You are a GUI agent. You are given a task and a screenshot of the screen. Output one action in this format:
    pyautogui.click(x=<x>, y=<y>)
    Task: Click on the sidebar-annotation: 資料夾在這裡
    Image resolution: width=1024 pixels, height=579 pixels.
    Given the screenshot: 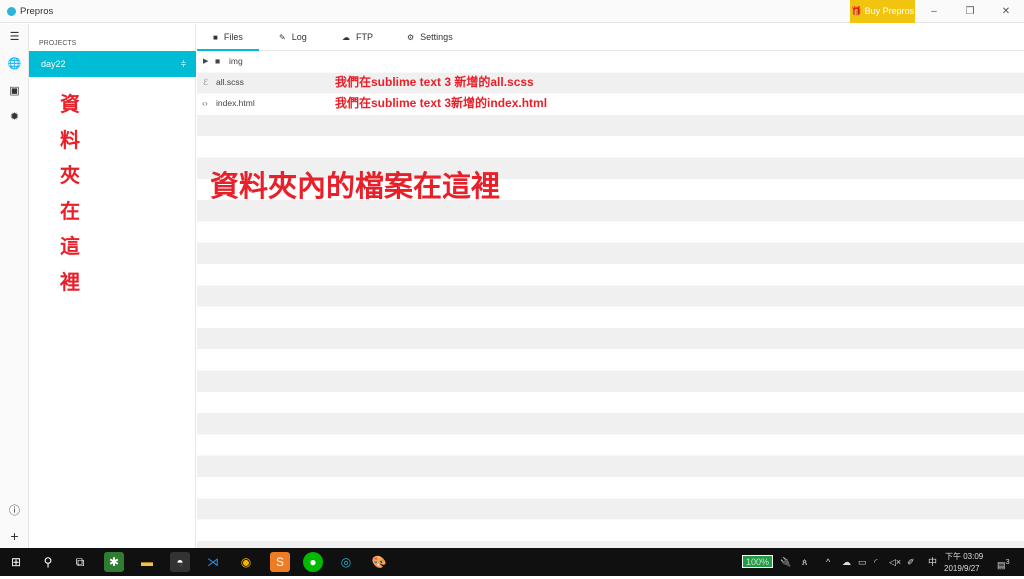 What is the action you would take?
    pyautogui.click(x=70, y=194)
    